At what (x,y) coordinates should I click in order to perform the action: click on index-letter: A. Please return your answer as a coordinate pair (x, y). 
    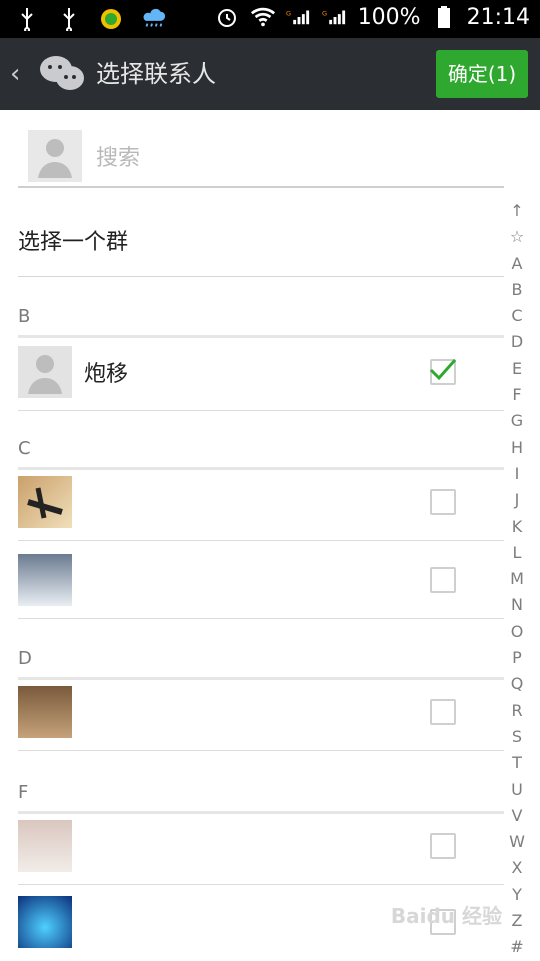
    Looking at the image, I should click on (517, 264).